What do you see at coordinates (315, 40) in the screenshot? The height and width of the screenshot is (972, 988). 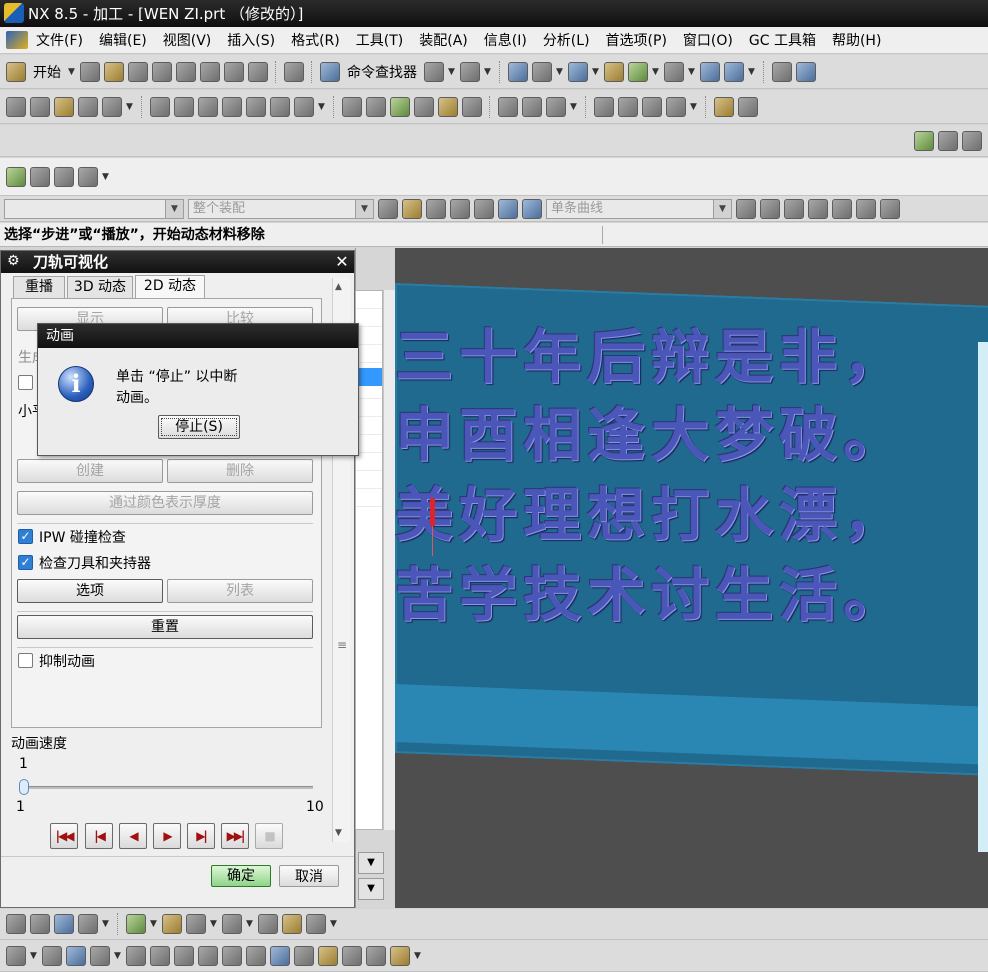 I see `menu-format: 格式(R)` at bounding box center [315, 40].